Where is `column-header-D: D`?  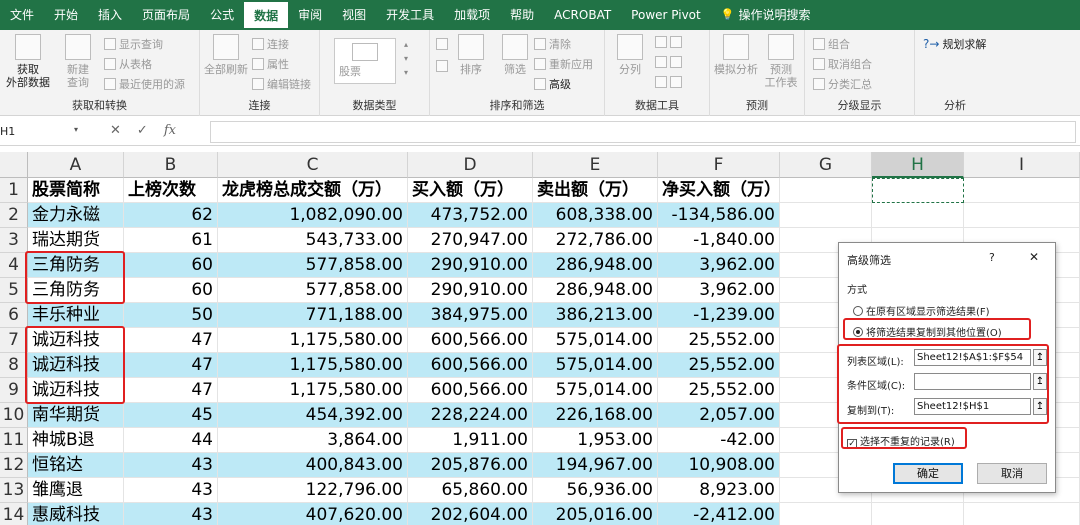 column-header-D: D is located at coordinates (470, 165).